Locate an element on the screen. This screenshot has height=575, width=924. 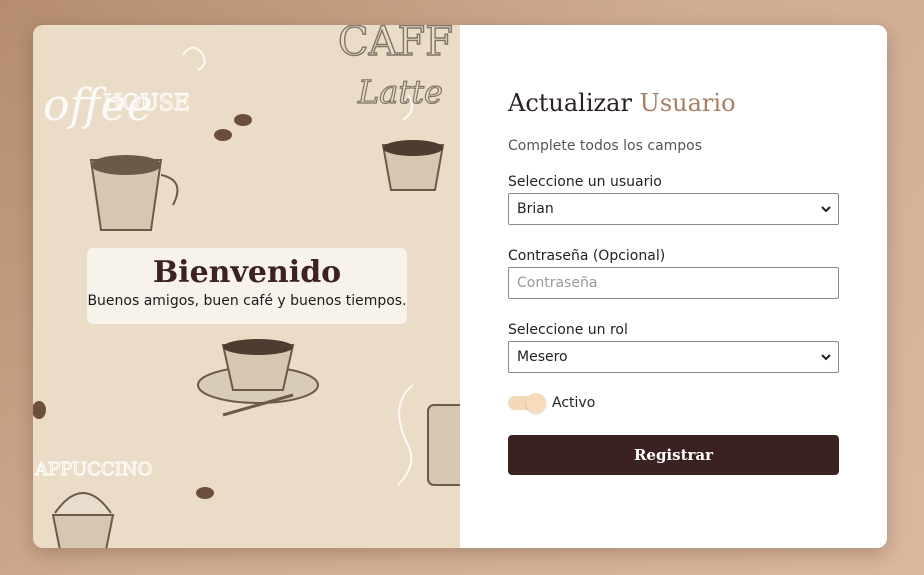
form-title: Actualizar Usuario is located at coordinates (673, 103).